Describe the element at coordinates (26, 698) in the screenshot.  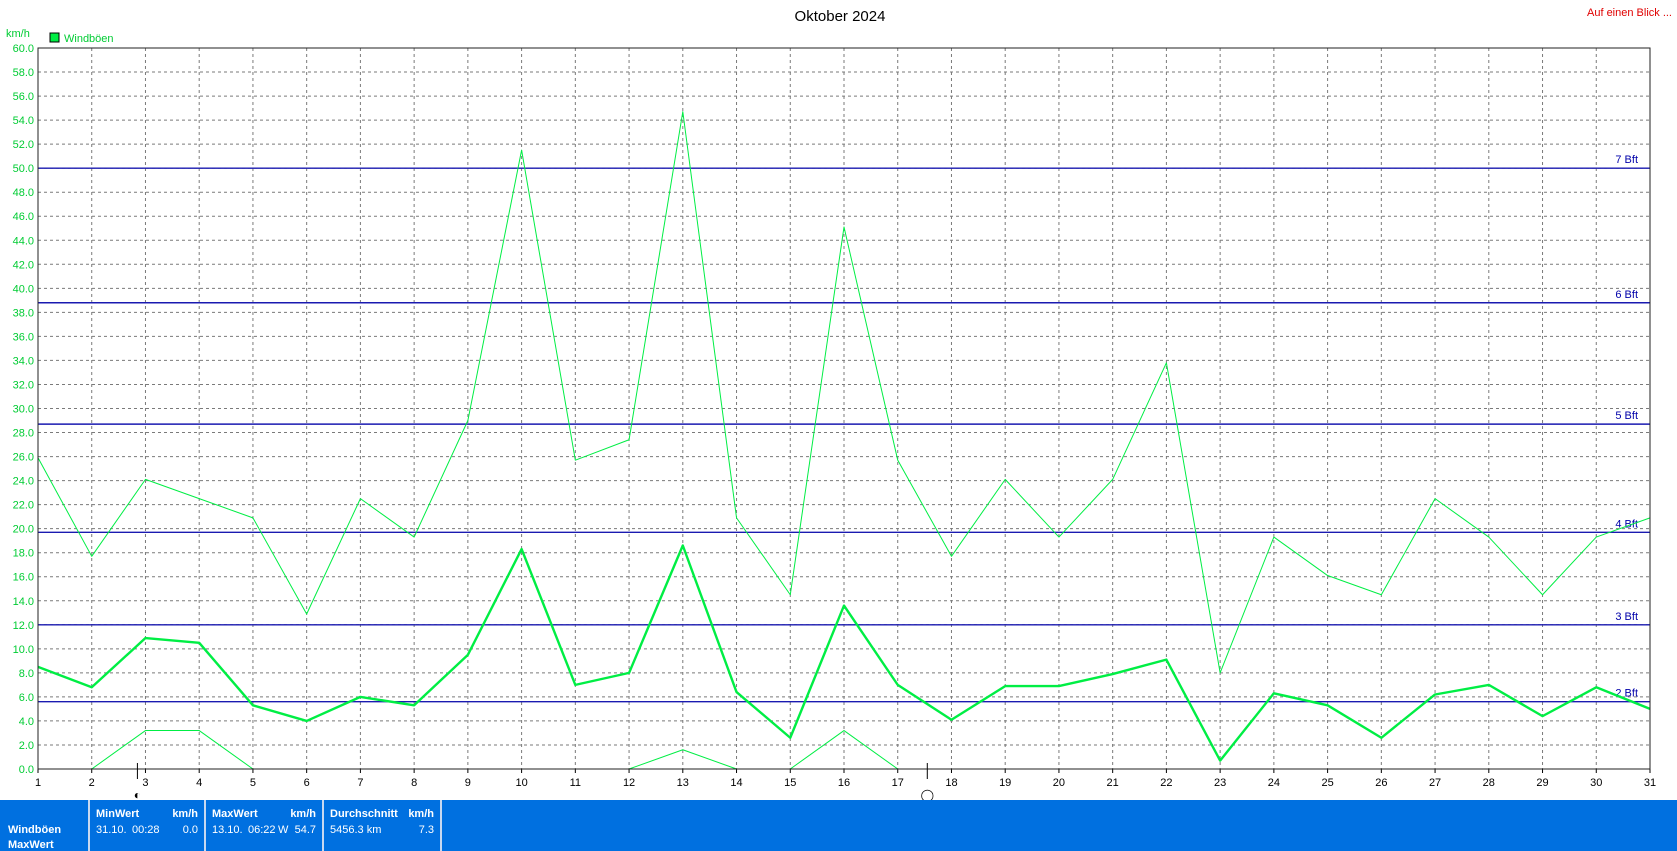
I see `y-tick-label: 6.0` at that location.